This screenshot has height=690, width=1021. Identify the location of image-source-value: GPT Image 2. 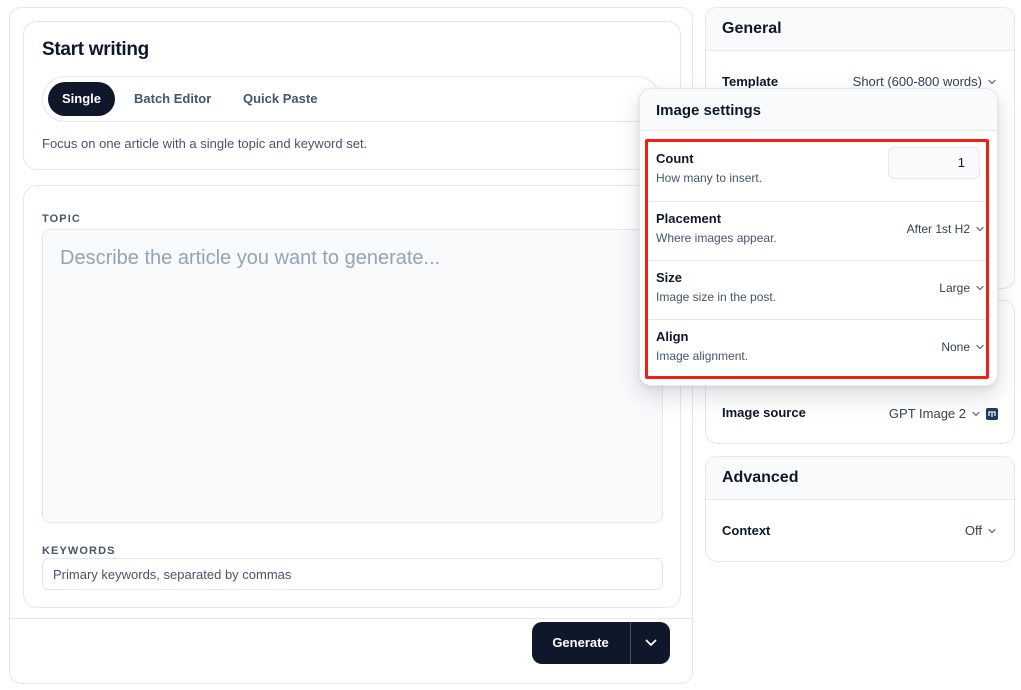
(927, 413).